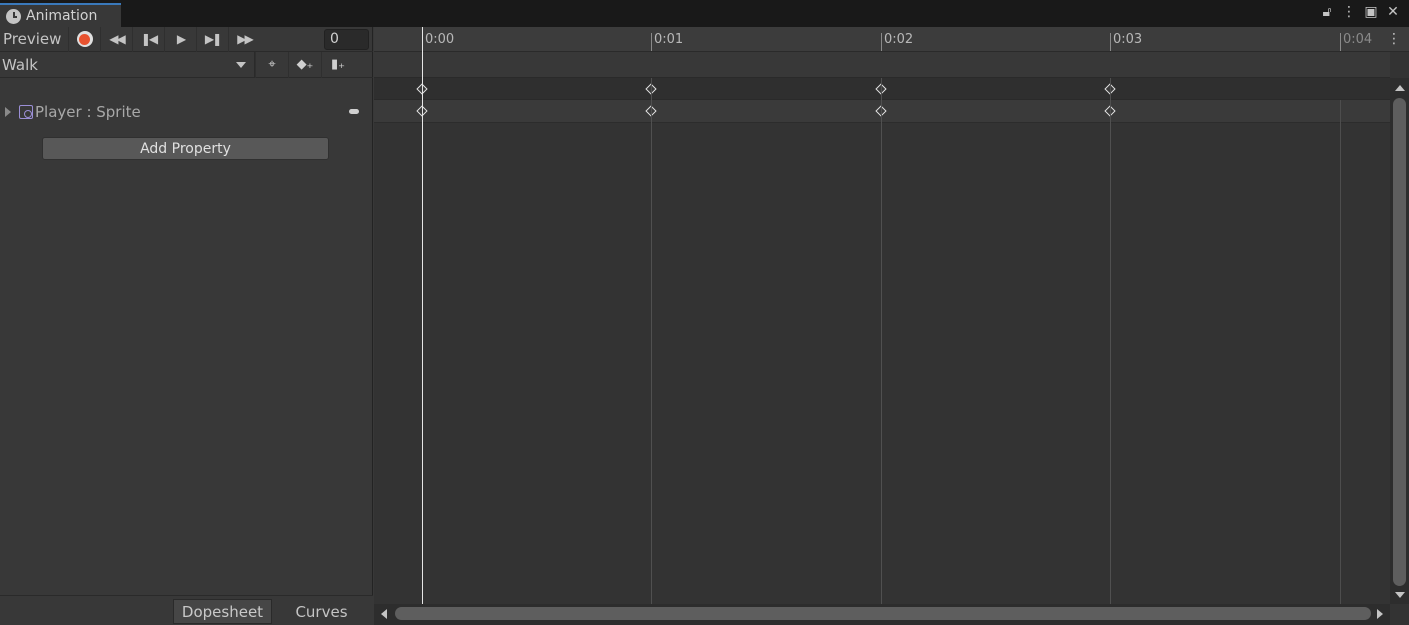  I want to click on tab-curves: Curves, so click(321, 611).